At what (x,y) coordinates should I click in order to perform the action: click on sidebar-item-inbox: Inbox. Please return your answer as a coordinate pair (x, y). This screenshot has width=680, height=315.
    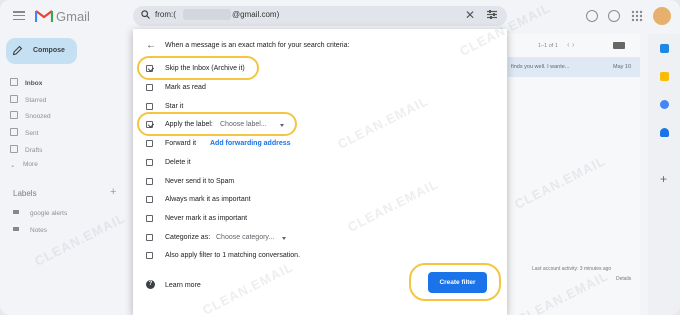
    Looking at the image, I should click on (26, 82).